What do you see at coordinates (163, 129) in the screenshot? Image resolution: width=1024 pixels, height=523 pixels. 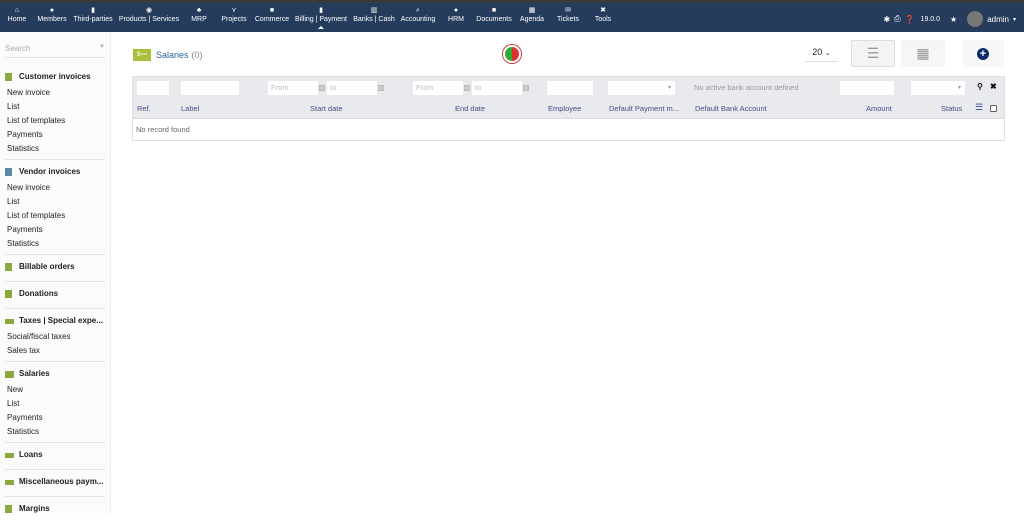 I see `empty-message: No record found` at bounding box center [163, 129].